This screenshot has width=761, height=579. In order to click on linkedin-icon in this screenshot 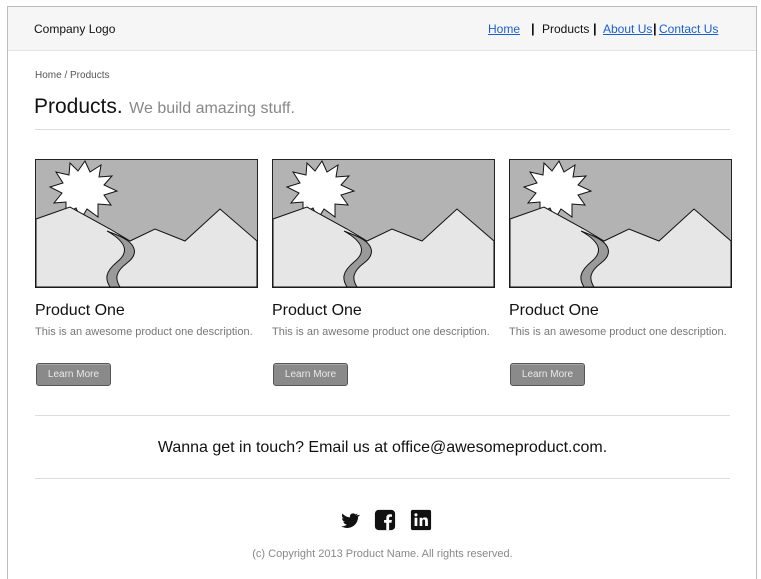, I will do `click(421, 520)`.